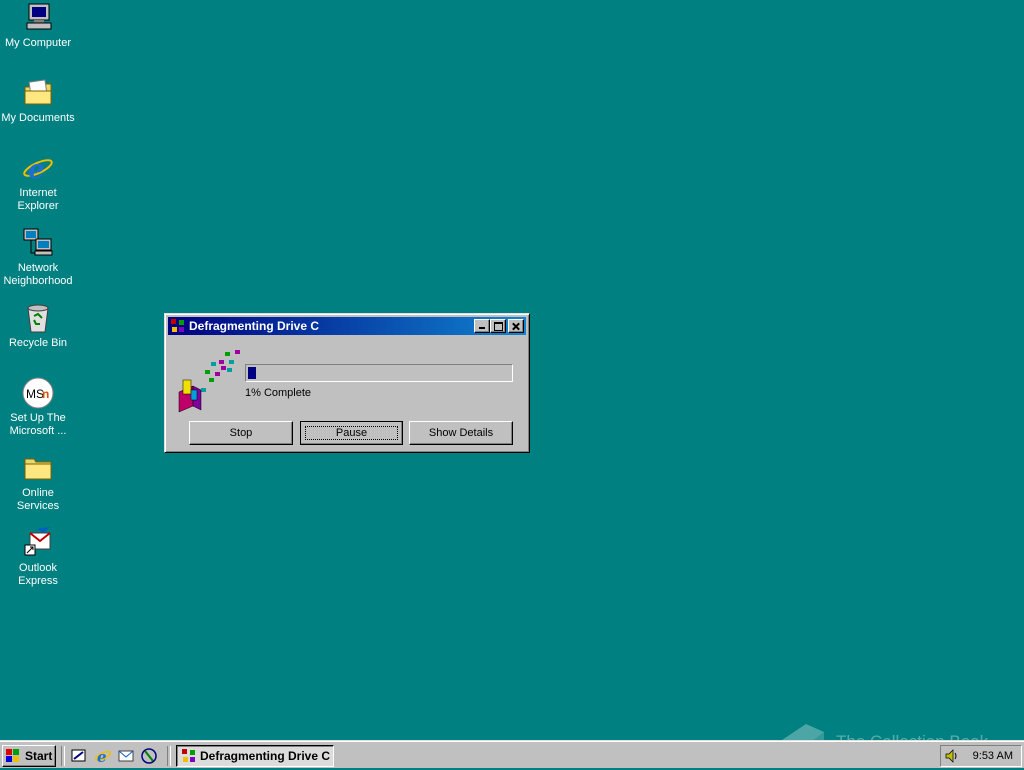 The height and width of the screenshot is (770, 1024). Describe the element at coordinates (252, 373) in the screenshot. I see `progress-fill` at that location.